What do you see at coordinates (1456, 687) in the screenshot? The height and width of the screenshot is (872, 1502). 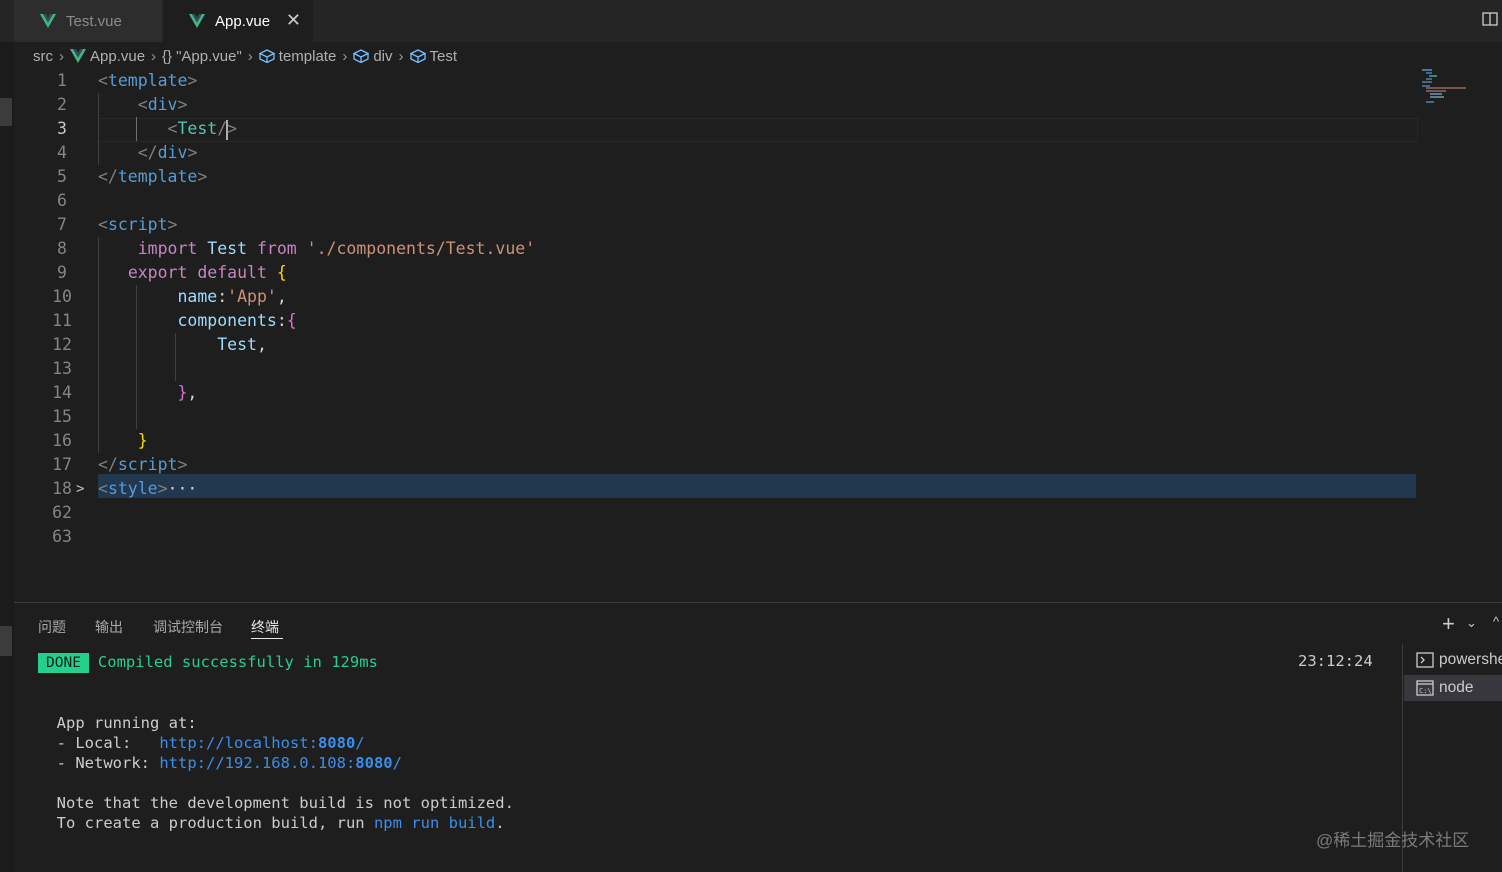 I see `terminal-item-label: node` at bounding box center [1456, 687].